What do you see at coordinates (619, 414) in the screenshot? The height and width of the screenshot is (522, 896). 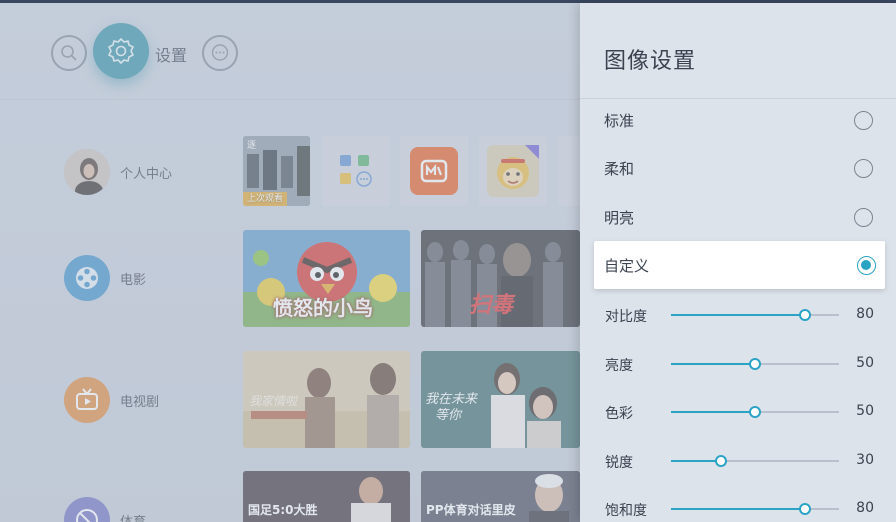 I see `slider-label: 色彩` at bounding box center [619, 414].